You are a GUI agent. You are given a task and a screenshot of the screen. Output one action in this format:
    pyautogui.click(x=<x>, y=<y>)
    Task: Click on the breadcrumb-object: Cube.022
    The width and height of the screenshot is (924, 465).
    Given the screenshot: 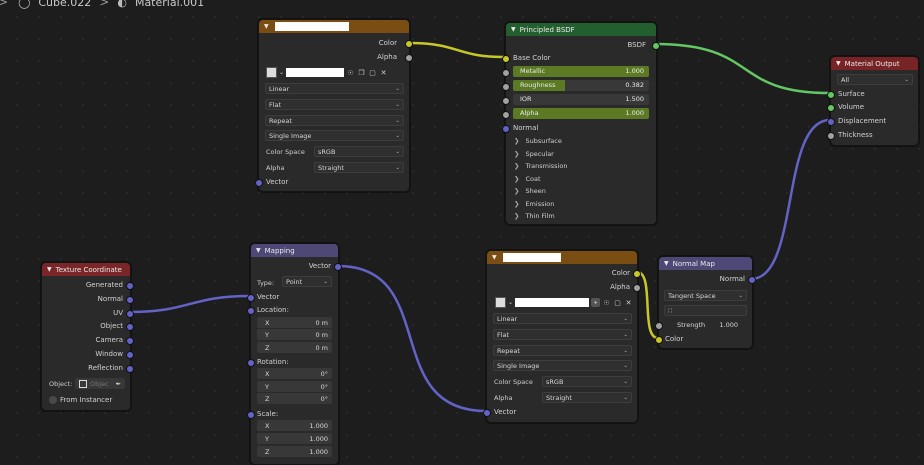 What is the action you would take?
    pyautogui.click(x=64, y=4)
    